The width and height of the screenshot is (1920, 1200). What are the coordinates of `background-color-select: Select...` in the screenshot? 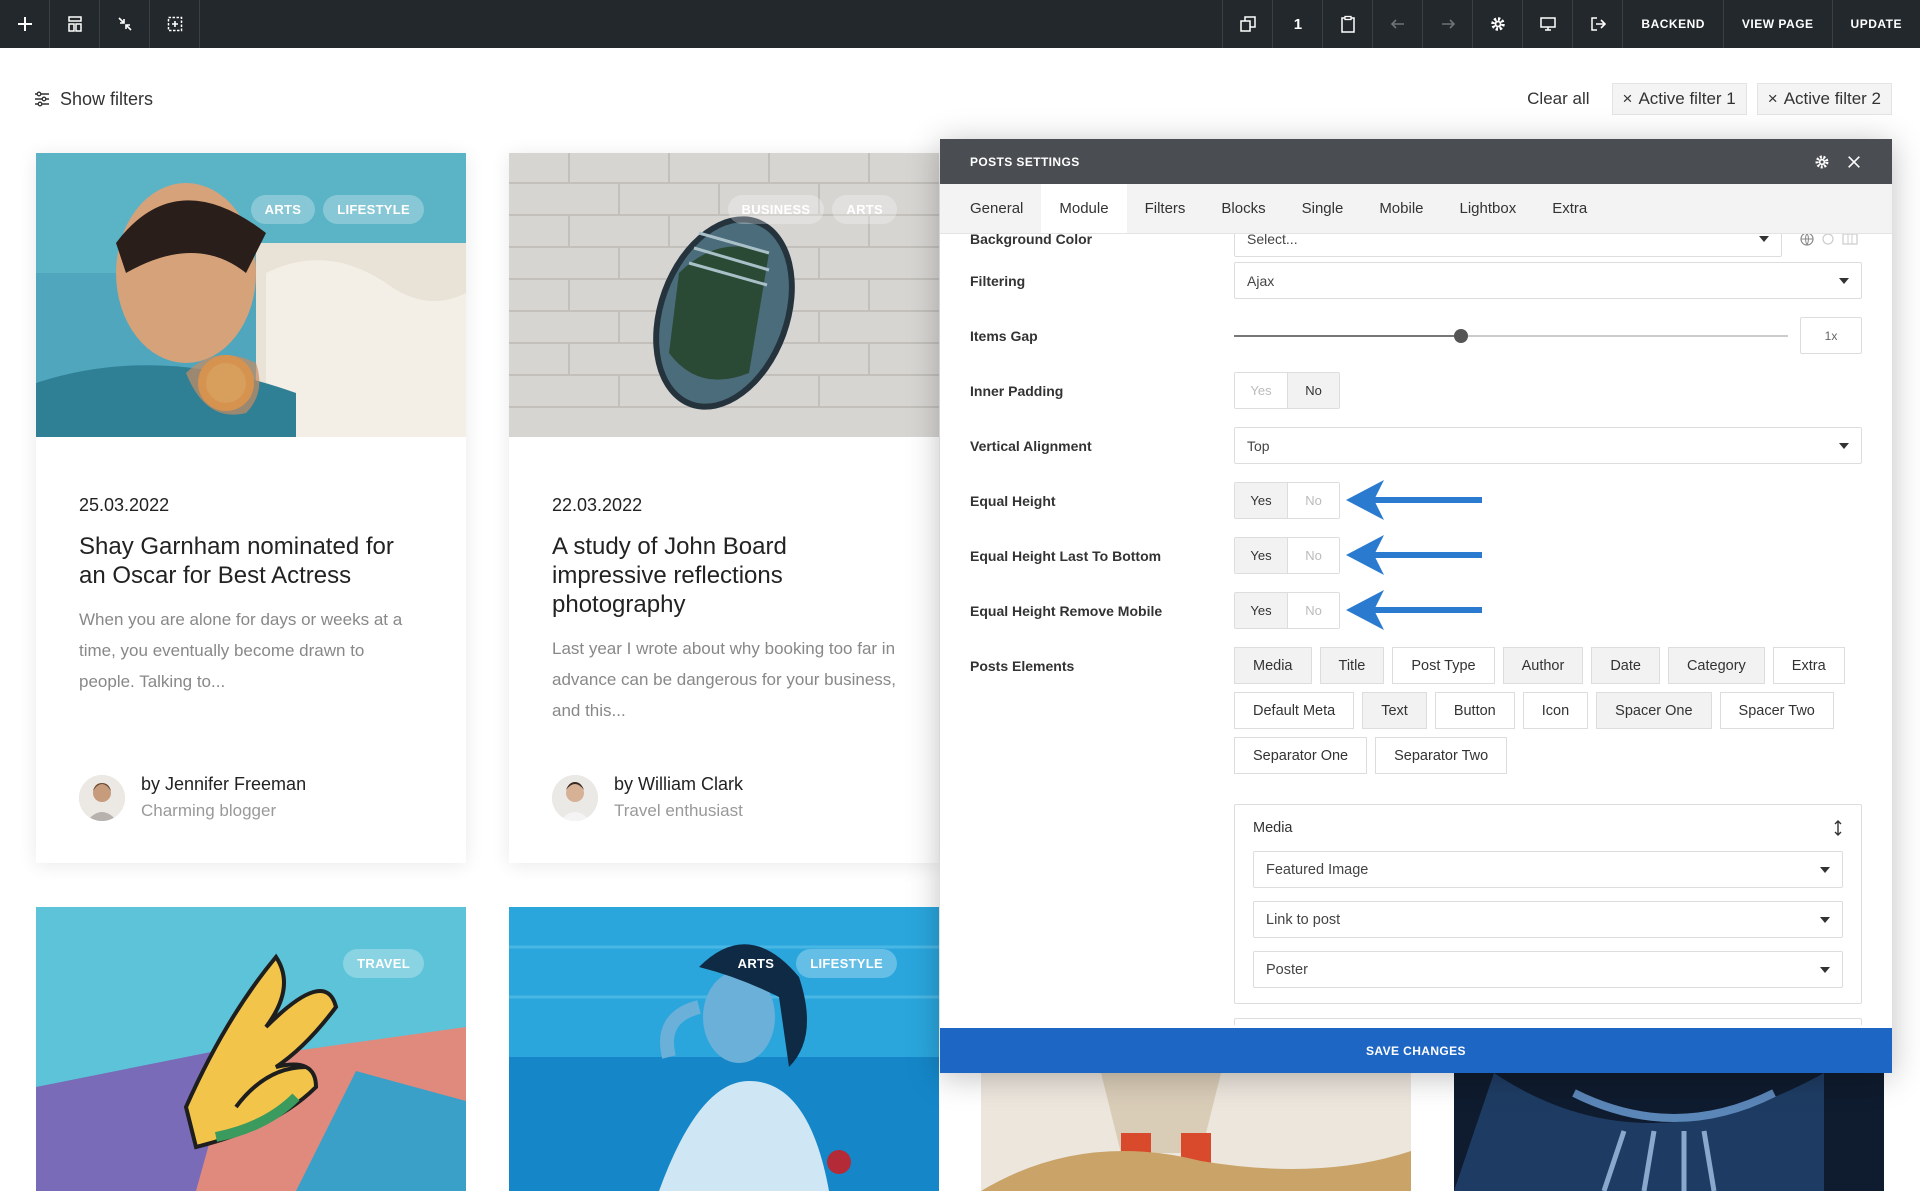 It's located at (1508, 245).